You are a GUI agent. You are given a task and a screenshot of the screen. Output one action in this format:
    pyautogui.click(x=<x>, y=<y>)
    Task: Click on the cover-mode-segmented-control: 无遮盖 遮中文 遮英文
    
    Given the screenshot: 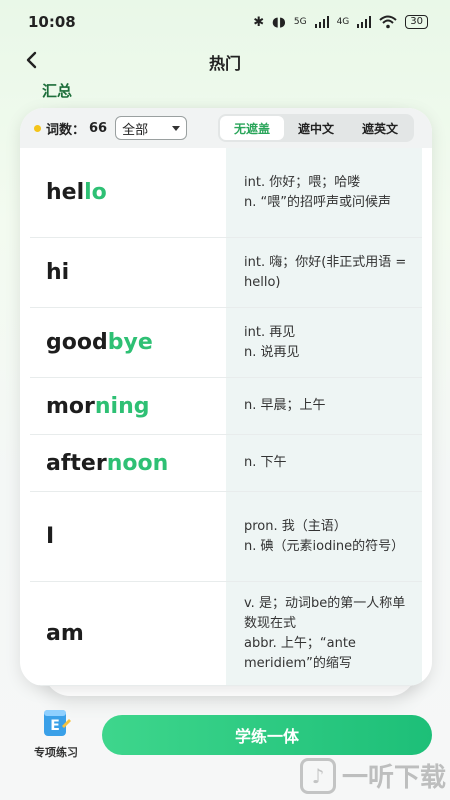 What is the action you would take?
    pyautogui.click(x=316, y=128)
    